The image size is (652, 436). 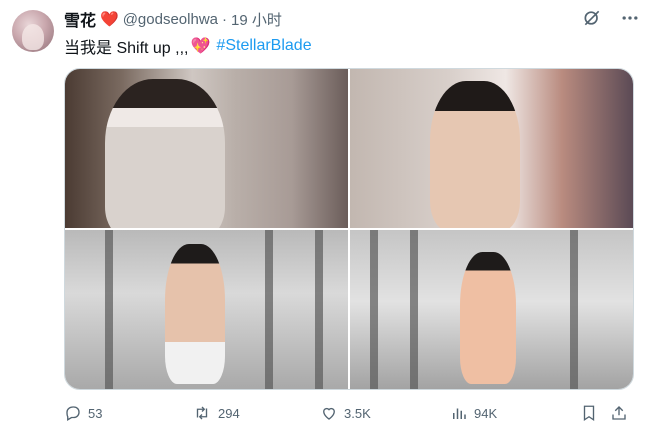 What do you see at coordinates (611, 18) in the screenshot?
I see `tweet-top-actions` at bounding box center [611, 18].